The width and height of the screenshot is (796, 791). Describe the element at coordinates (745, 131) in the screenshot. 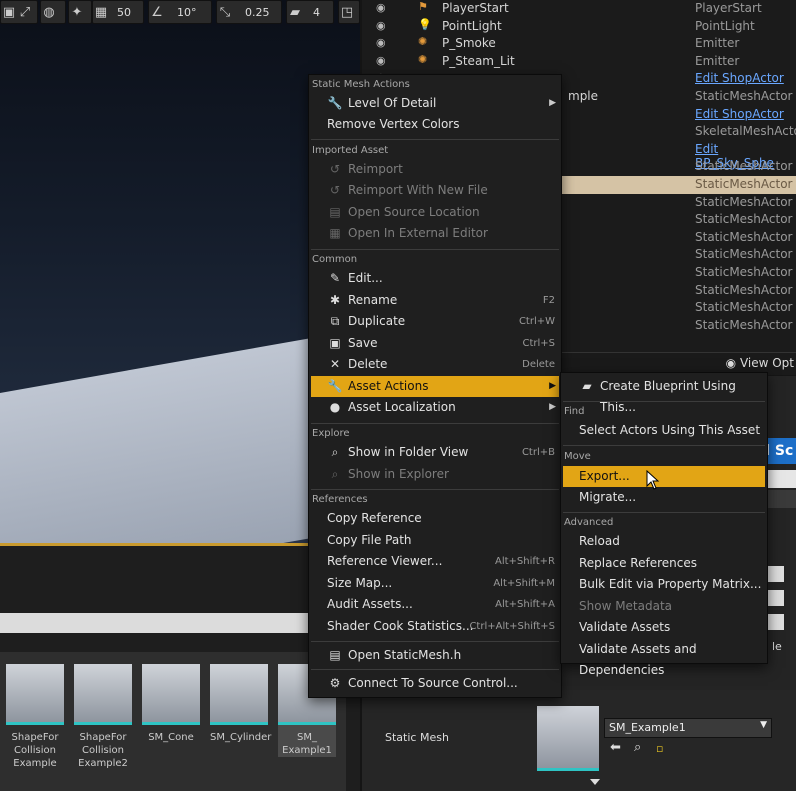

I see `outliner-actor-type: SkeletalMeshActor` at that location.